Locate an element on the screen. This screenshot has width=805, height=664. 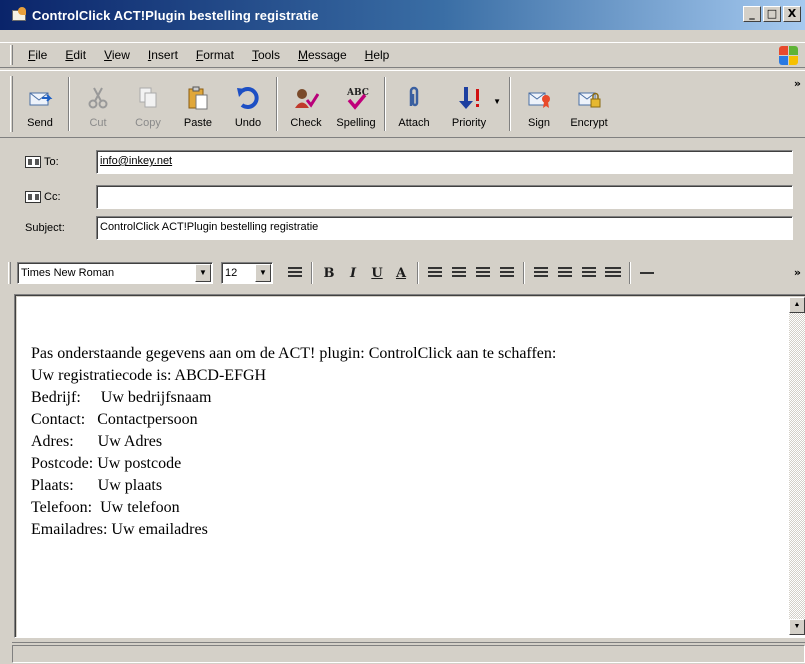
justify-icon is located at coordinates (613, 273).